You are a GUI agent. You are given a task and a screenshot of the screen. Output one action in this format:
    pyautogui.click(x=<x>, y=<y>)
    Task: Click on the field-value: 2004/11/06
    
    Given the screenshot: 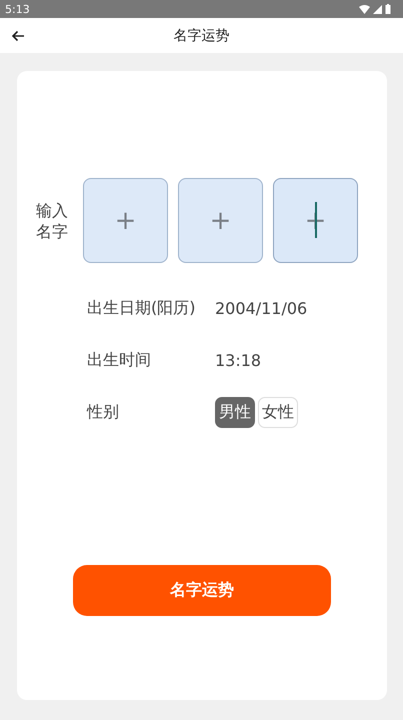 What is the action you would take?
    pyautogui.click(x=261, y=308)
    